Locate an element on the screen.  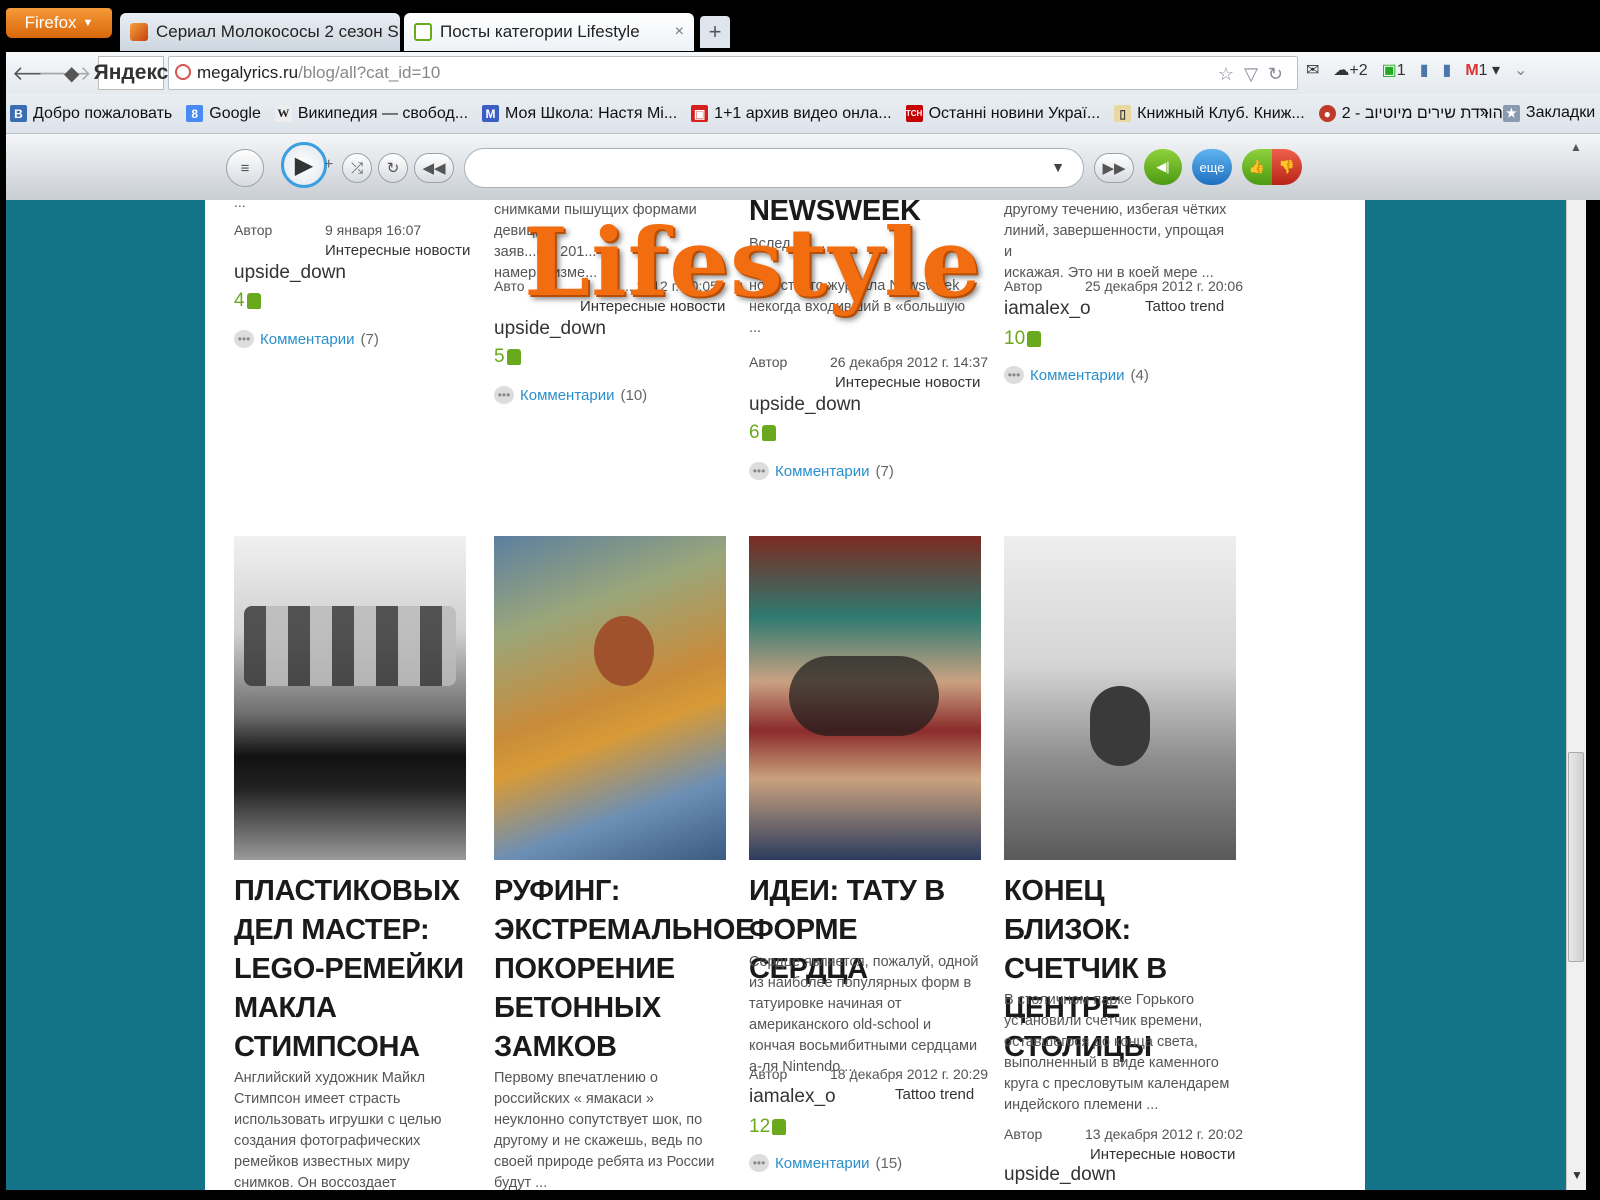
comments-link: ••• Комментарии (10) is located at coordinates (570, 395).